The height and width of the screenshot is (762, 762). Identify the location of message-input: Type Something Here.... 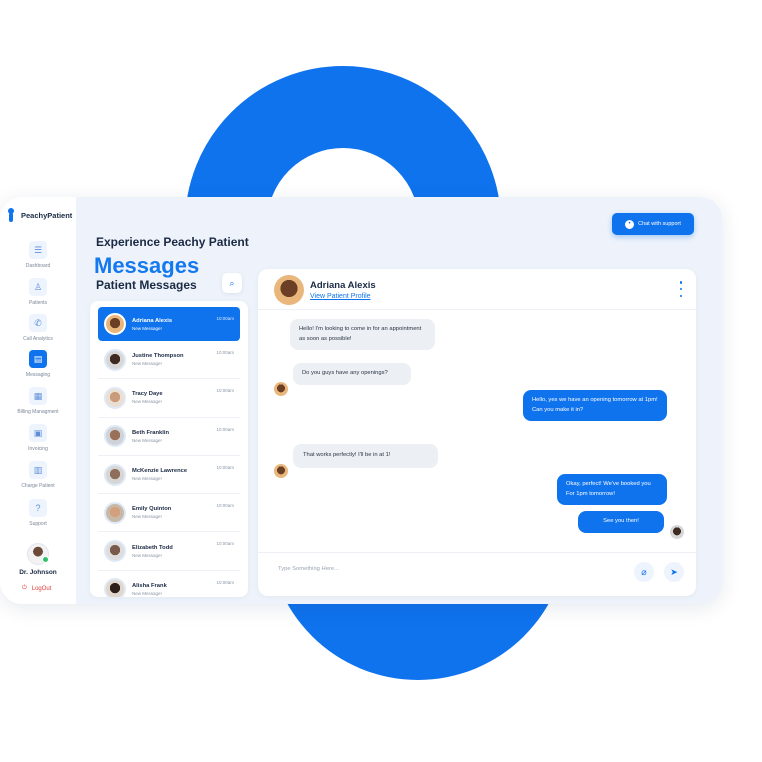
(308, 569).